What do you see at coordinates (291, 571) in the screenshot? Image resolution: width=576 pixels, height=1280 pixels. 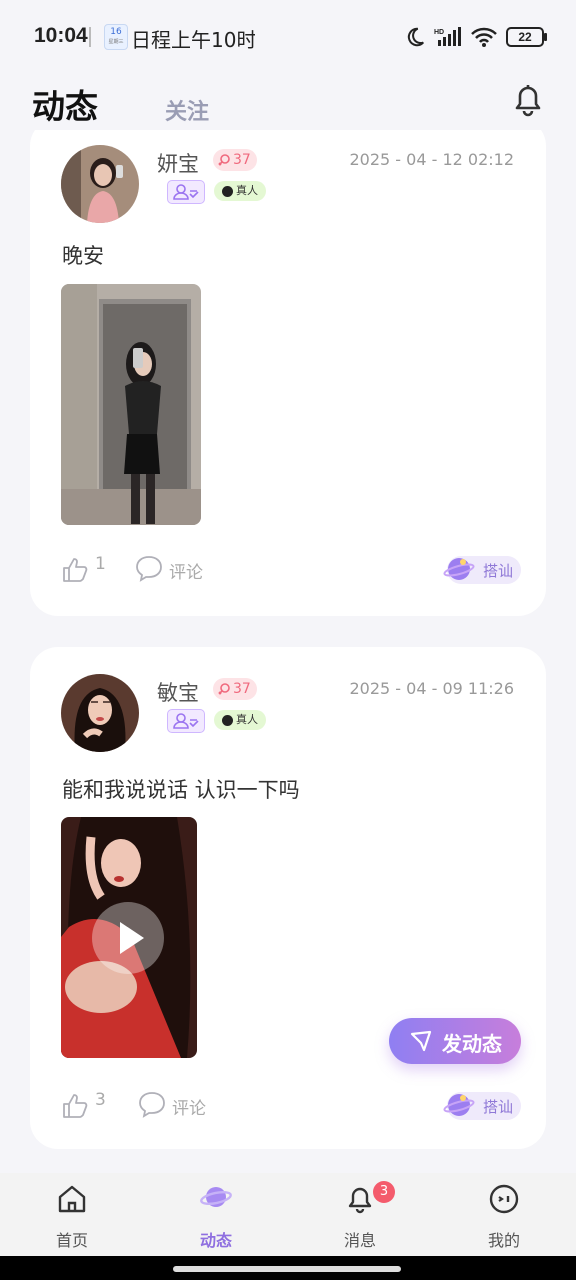 I see `post-actions: 1 评论 搭讪` at bounding box center [291, 571].